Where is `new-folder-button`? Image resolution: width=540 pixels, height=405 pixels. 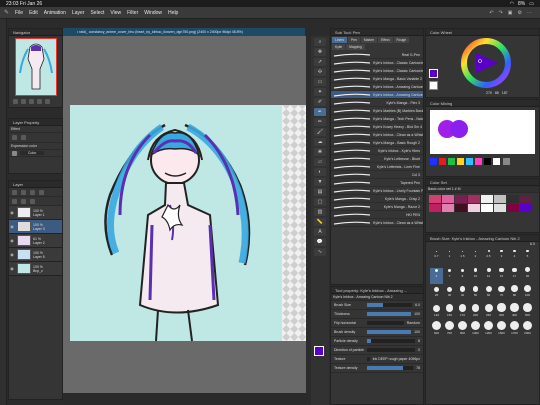 new-folder-button is located at coordinates (23, 192).